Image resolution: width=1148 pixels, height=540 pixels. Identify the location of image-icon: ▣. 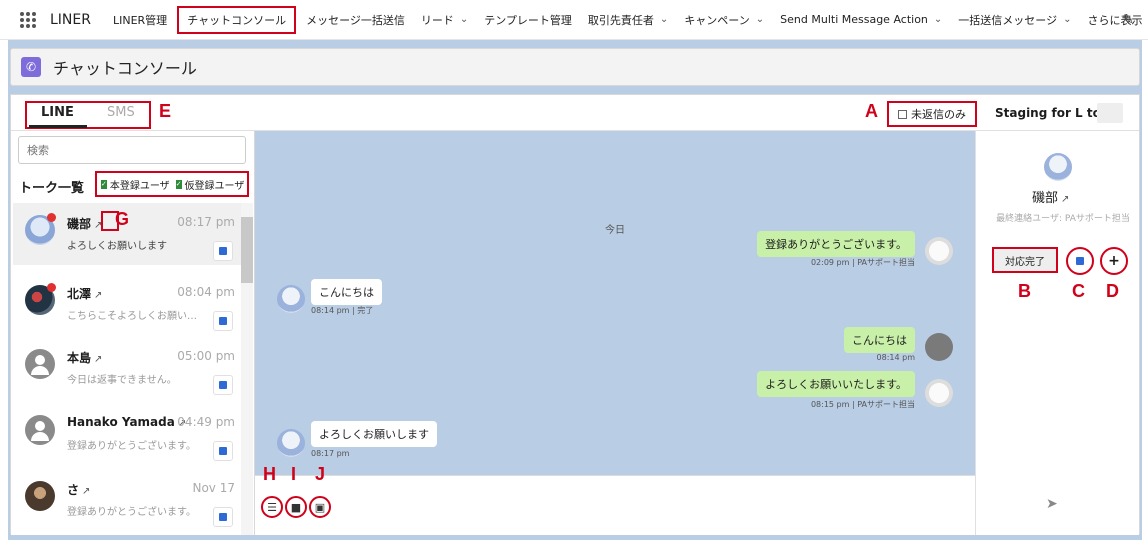
(320, 507).